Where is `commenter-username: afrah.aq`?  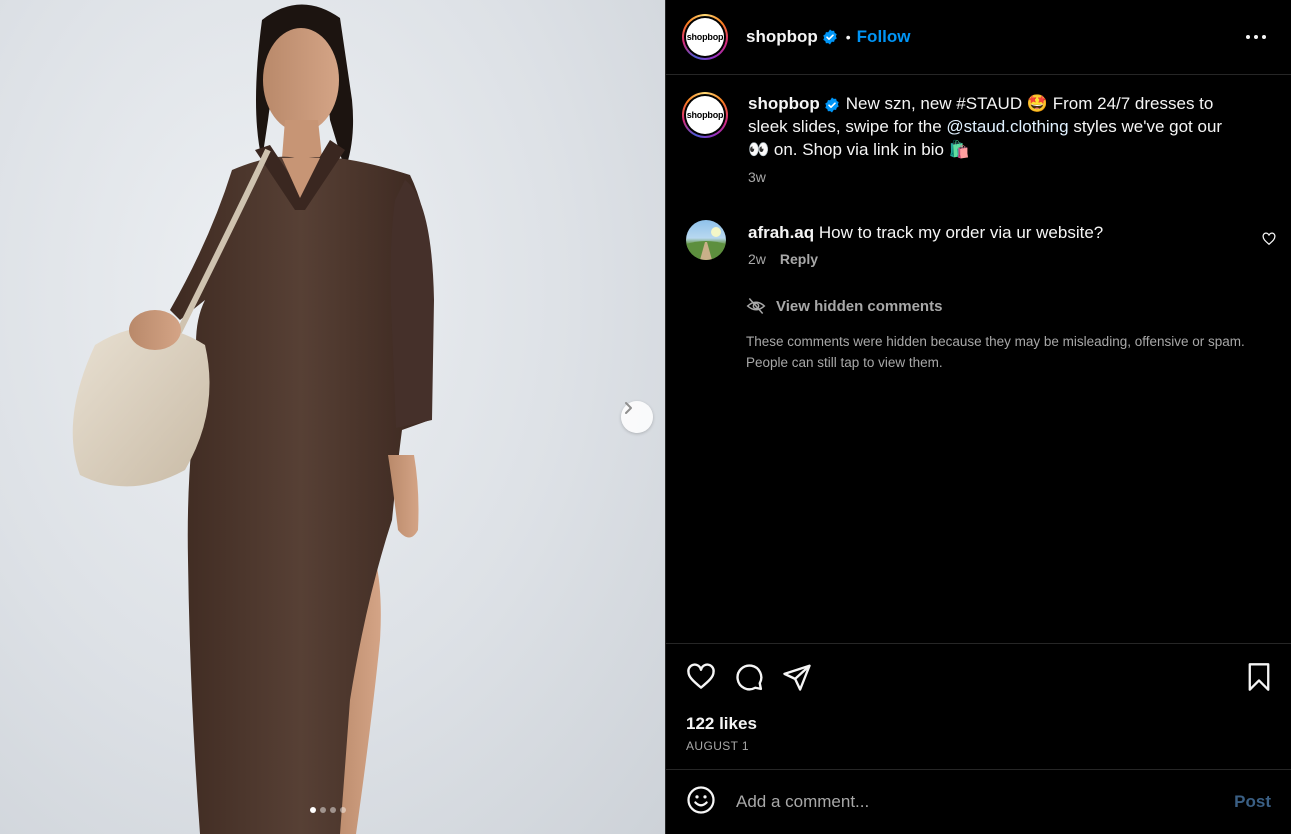
commenter-username: afrah.aq is located at coordinates (781, 232).